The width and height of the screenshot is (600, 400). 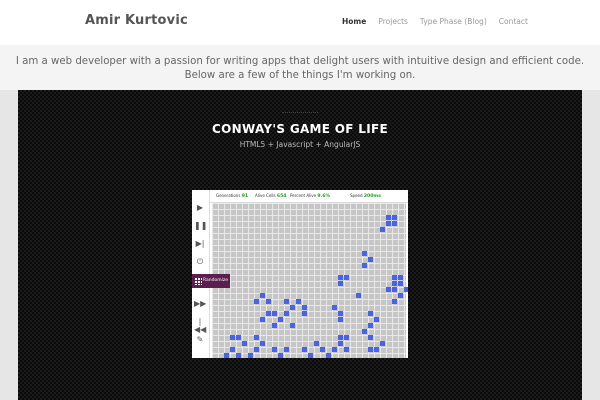 What do you see at coordinates (232, 196) in the screenshot?
I see `stat-generations: Generations 91` at bounding box center [232, 196].